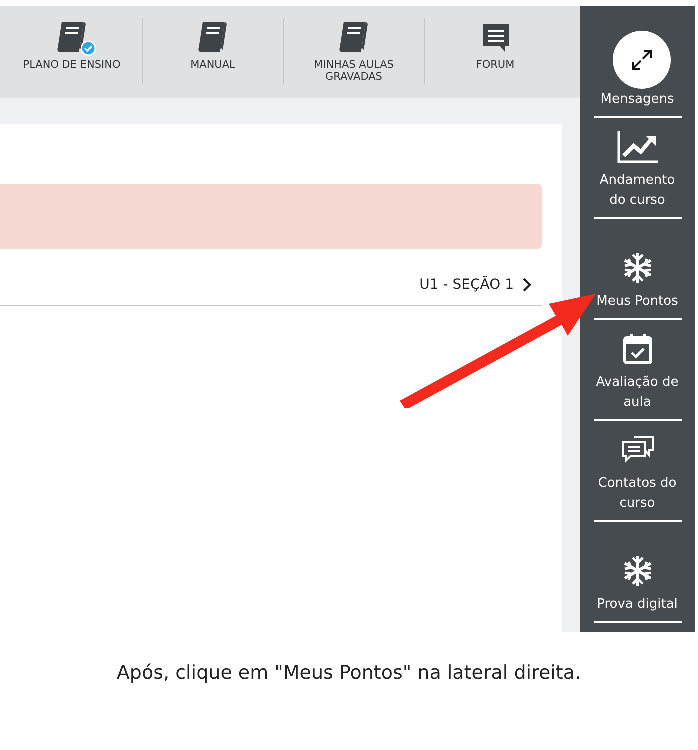 This screenshot has height=750, width=698. What do you see at coordinates (527, 285) in the screenshot?
I see `chevron-right-icon` at bounding box center [527, 285].